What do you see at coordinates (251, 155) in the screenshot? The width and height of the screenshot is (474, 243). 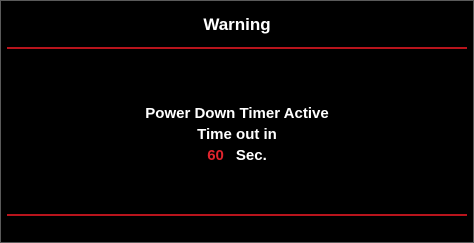 I see `countdown-unit: Sec.` at bounding box center [251, 155].